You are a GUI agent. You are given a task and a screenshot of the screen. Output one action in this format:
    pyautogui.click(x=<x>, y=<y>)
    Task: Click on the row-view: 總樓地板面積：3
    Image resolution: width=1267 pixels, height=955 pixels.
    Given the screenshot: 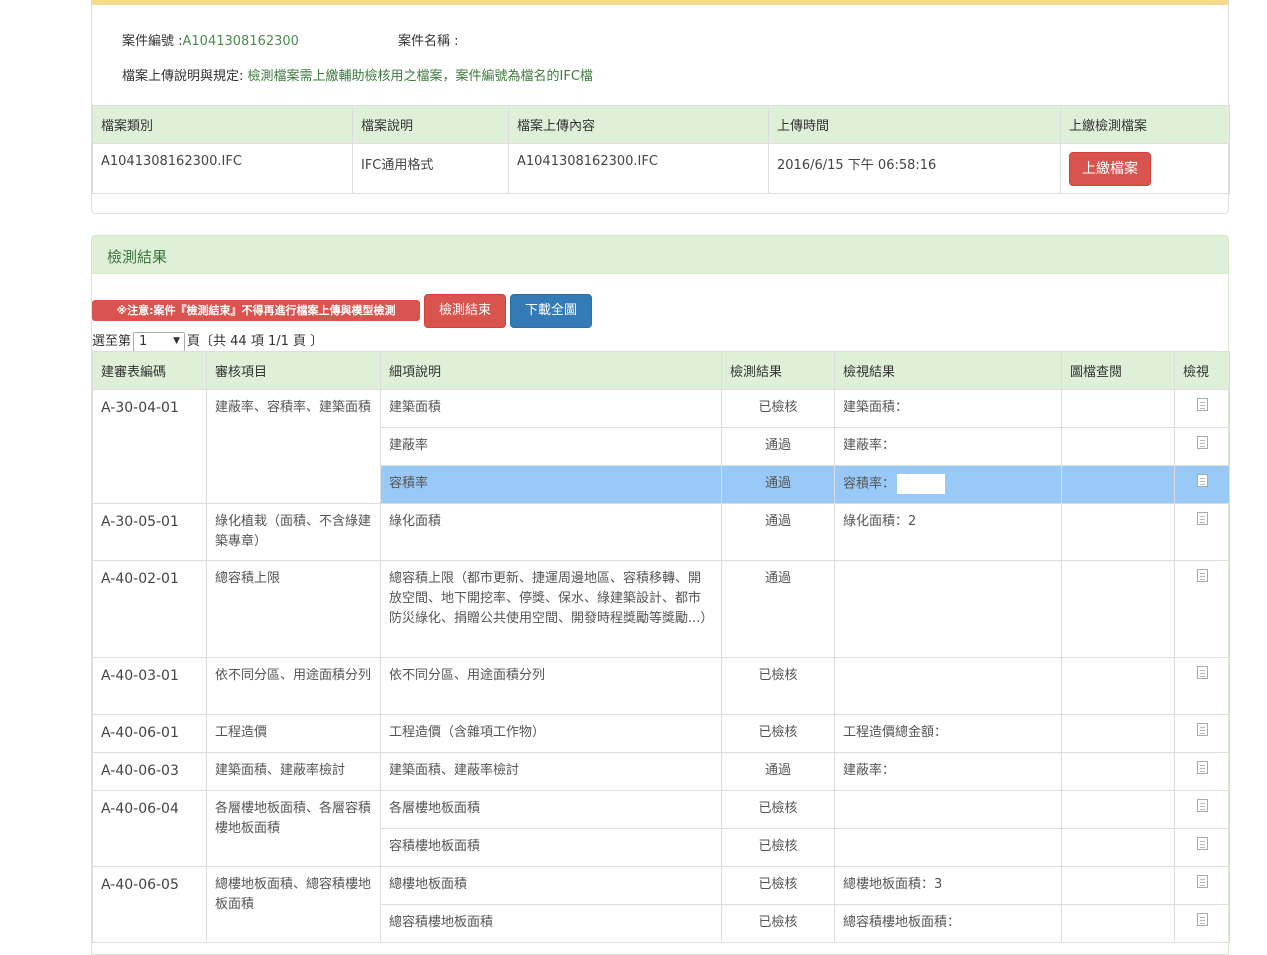 What is the action you would take?
    pyautogui.click(x=948, y=885)
    